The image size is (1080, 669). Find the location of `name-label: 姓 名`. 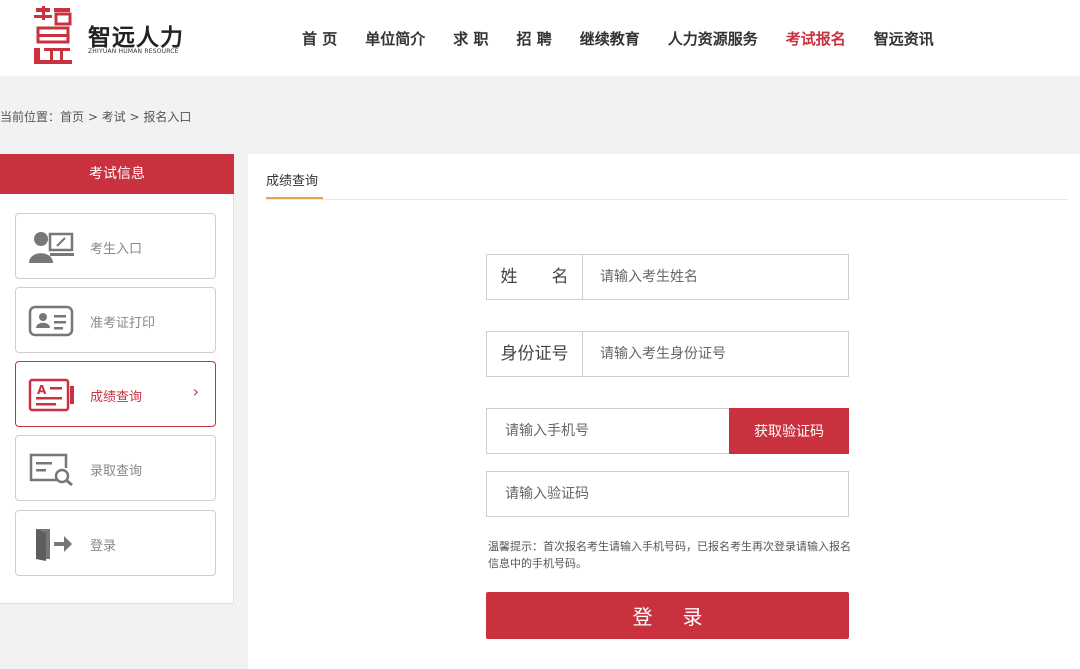

name-label: 姓 名 is located at coordinates (535, 277).